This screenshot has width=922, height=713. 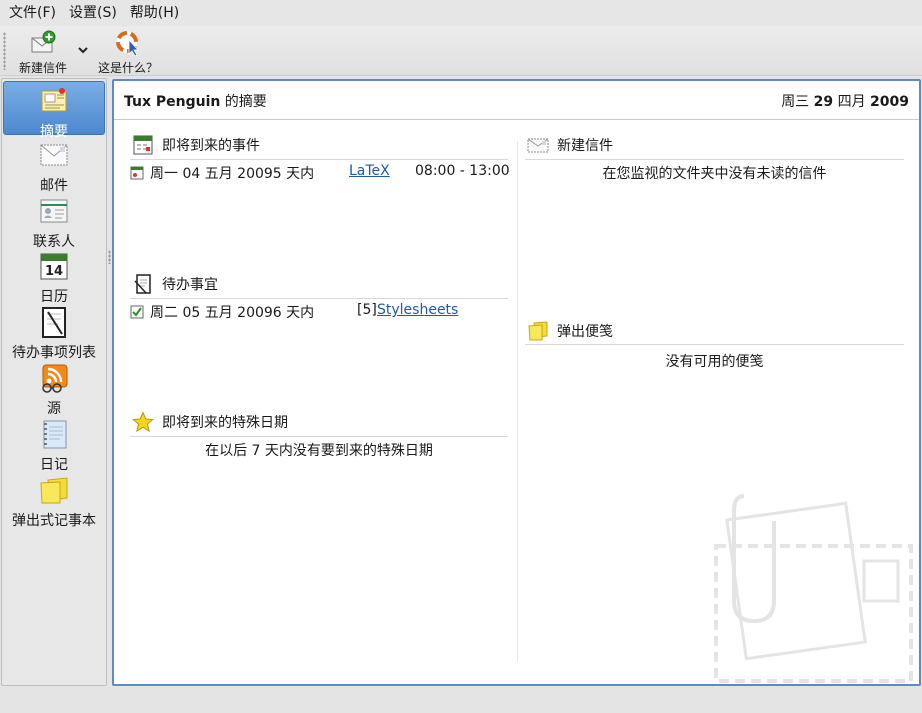 What do you see at coordinates (319, 298) in the screenshot?
I see `todos-rule` at bounding box center [319, 298].